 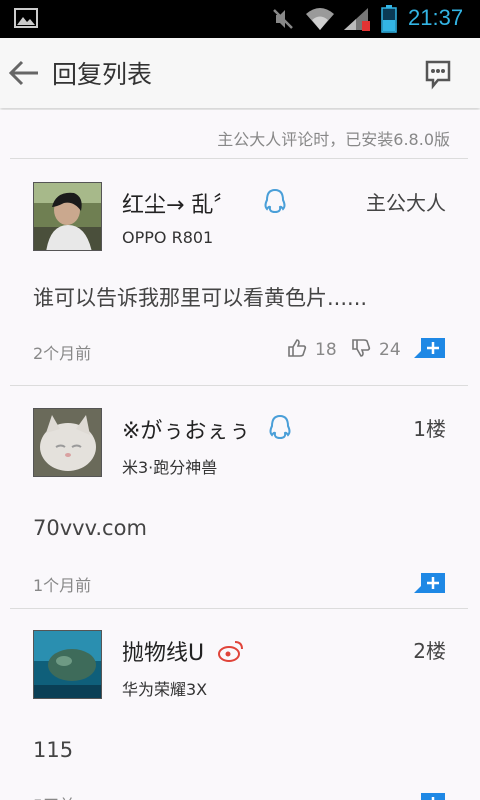 What do you see at coordinates (62, 353) in the screenshot?
I see `timestamp: 2个月前` at bounding box center [62, 353].